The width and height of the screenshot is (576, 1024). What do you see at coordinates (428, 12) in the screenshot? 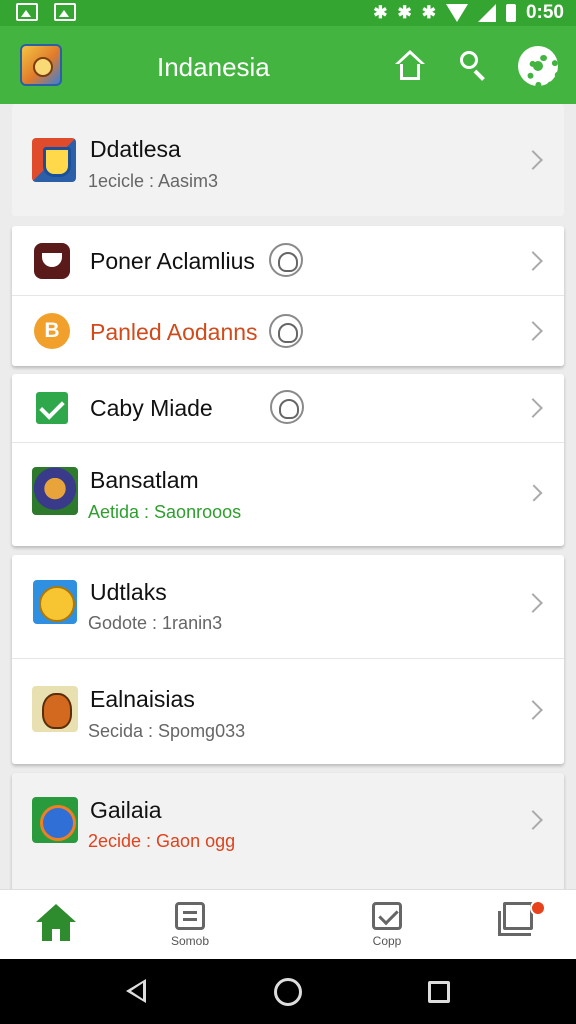
I see `bluetooth-icon-2: ✱` at bounding box center [428, 12].